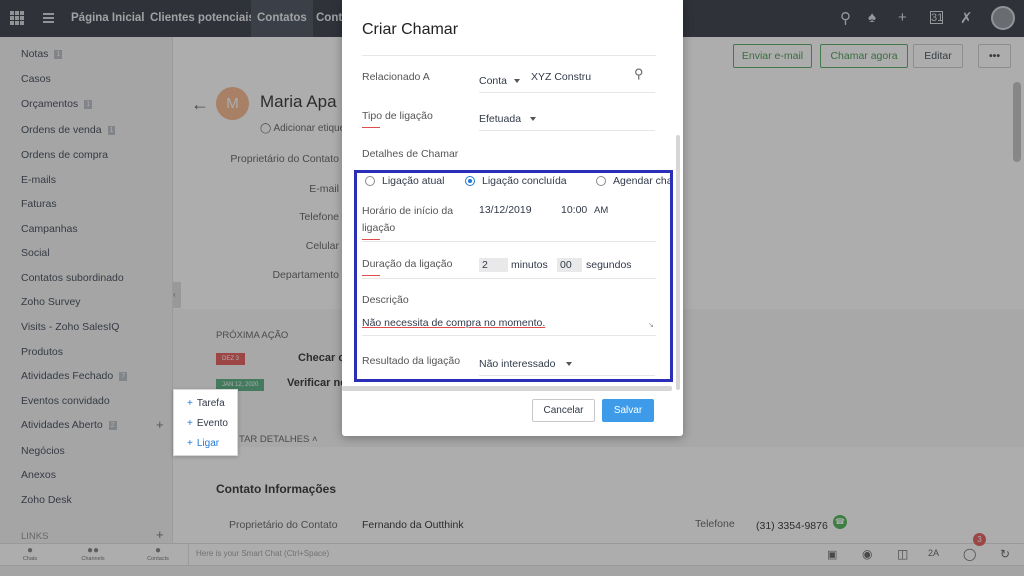 The image size is (1024, 576). I want to click on apps-grid-icon, so click(17, 18).